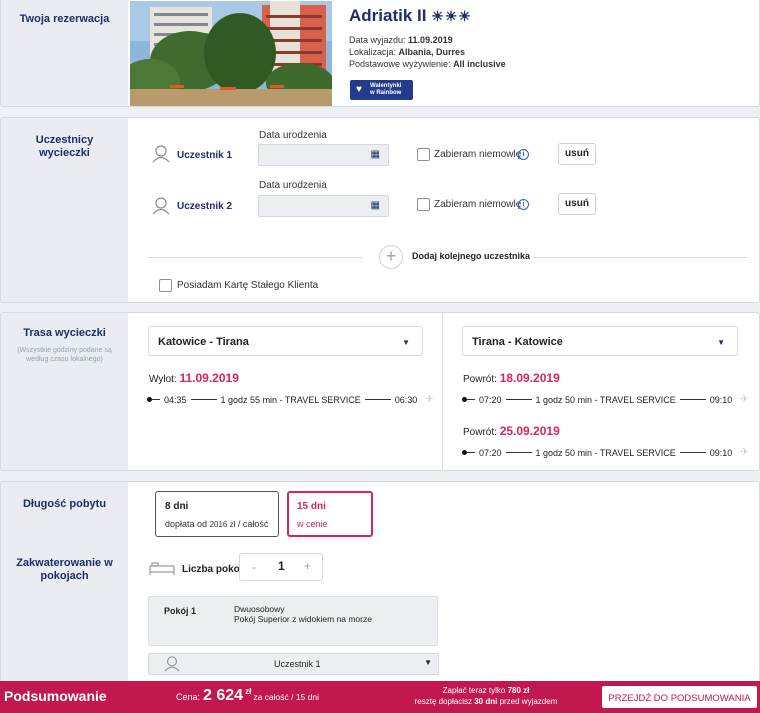 The width and height of the screenshot is (760, 713). I want to click on valentines-badge: ♥ Walentynki w Rainbow, so click(381, 90).